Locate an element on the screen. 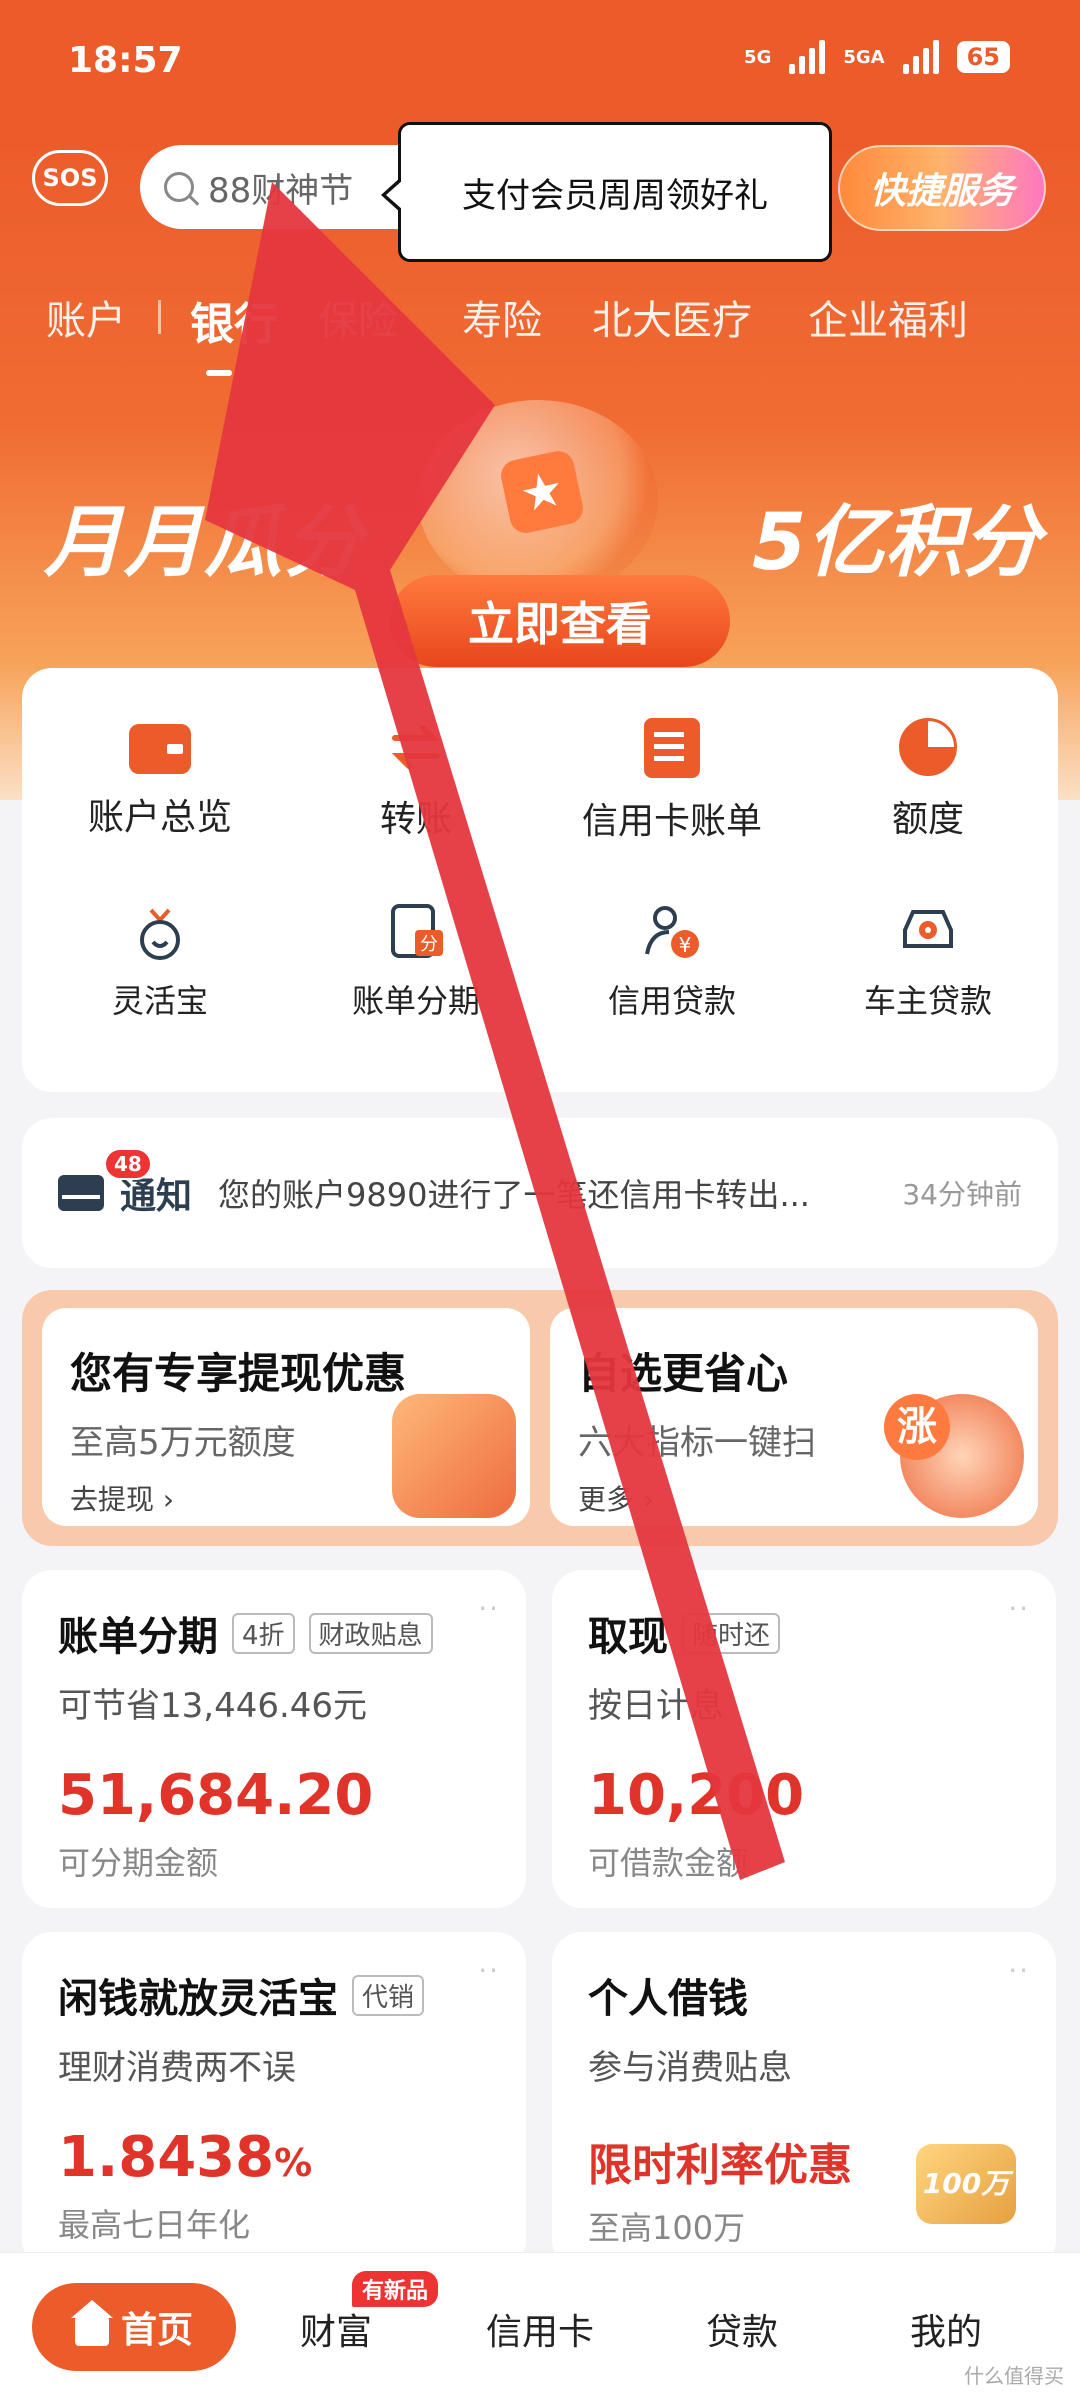  home-icon is located at coordinates (91, 2323).